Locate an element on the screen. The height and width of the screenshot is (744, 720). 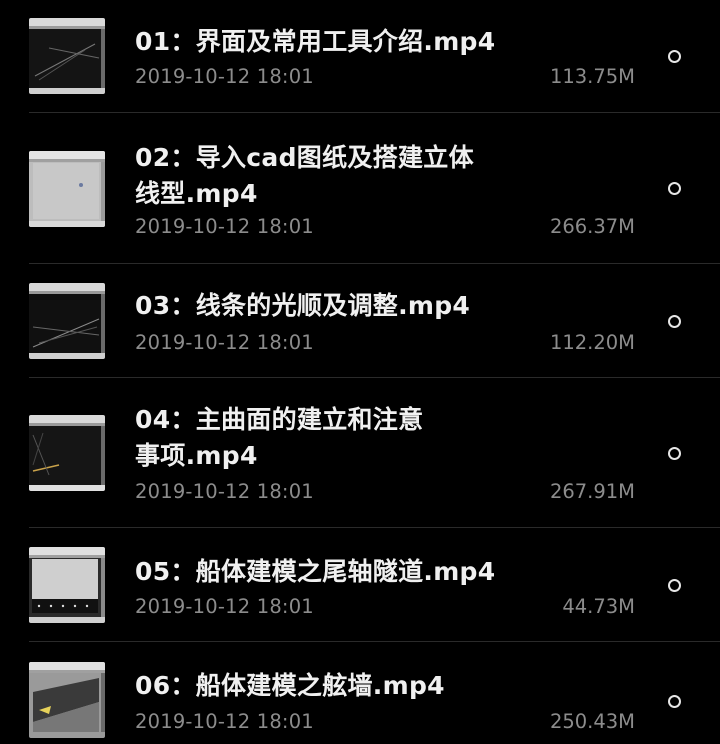
file-title: 03：线条的光顺及调整.mp4 is located at coordinates (303, 305).